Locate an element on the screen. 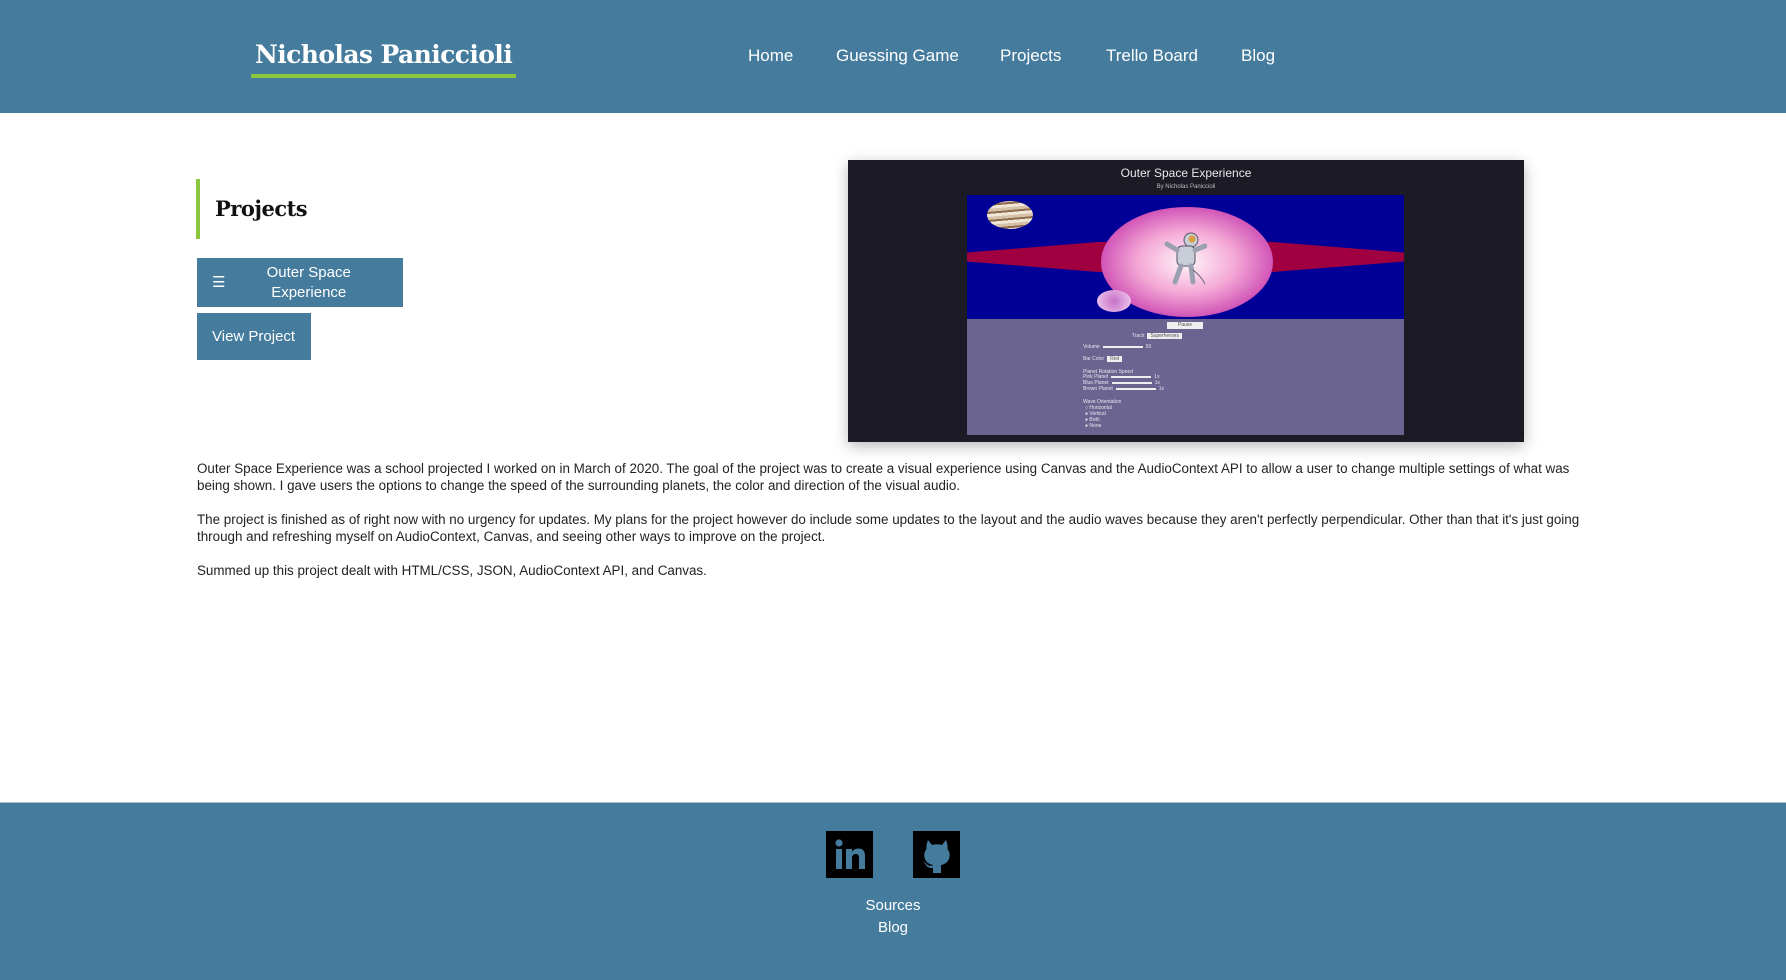 Image resolution: width=1786 pixels, height=980 pixels. github-icon is located at coordinates (936, 856).